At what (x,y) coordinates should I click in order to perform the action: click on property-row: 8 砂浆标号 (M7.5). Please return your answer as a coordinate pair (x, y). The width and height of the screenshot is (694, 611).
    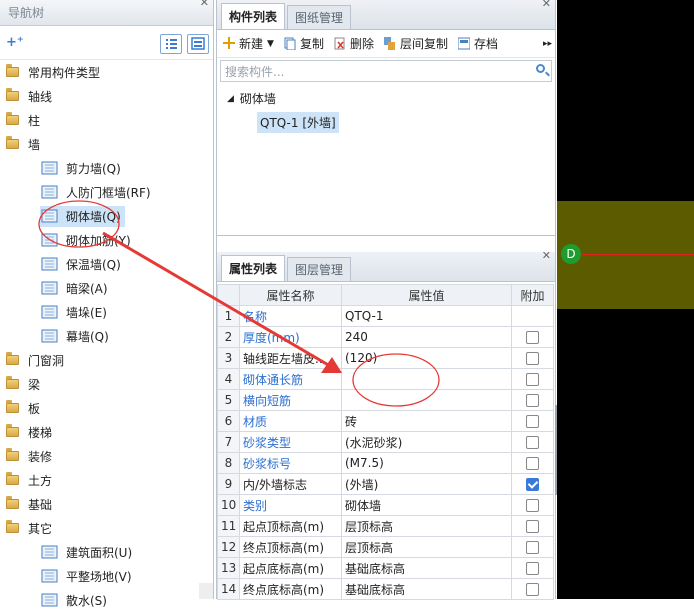
    Looking at the image, I should click on (385, 463).